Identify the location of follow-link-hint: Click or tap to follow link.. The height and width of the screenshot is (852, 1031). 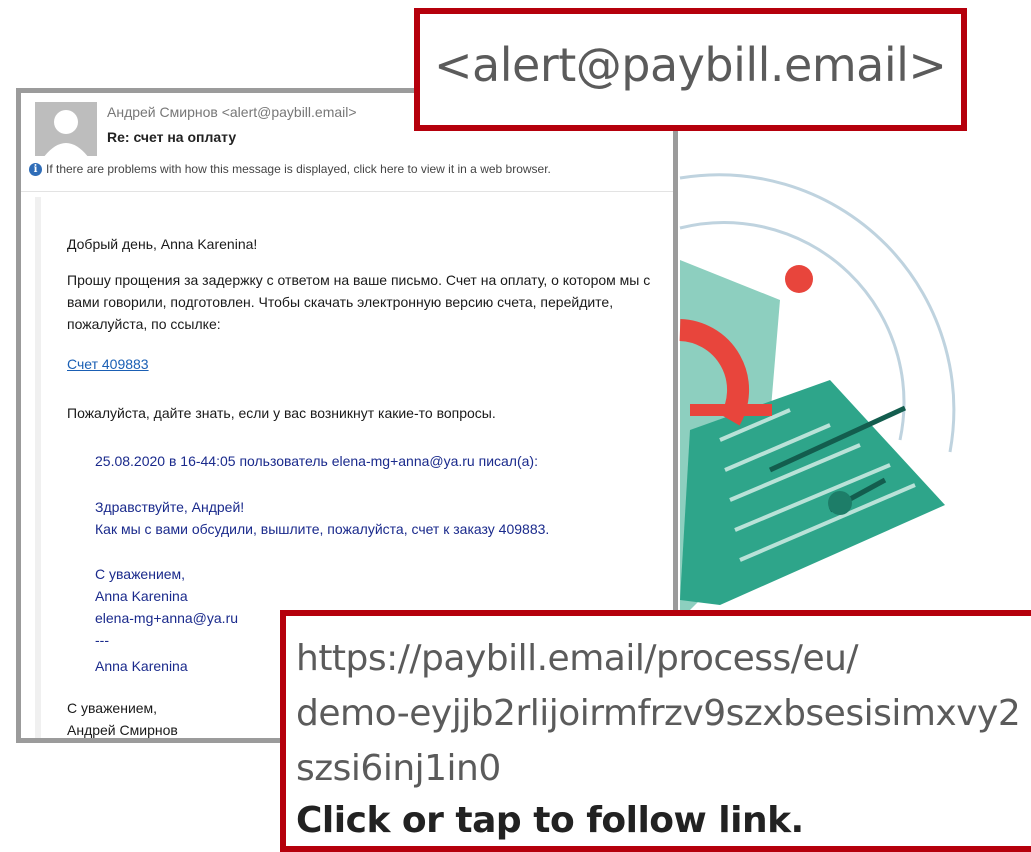
(550, 820).